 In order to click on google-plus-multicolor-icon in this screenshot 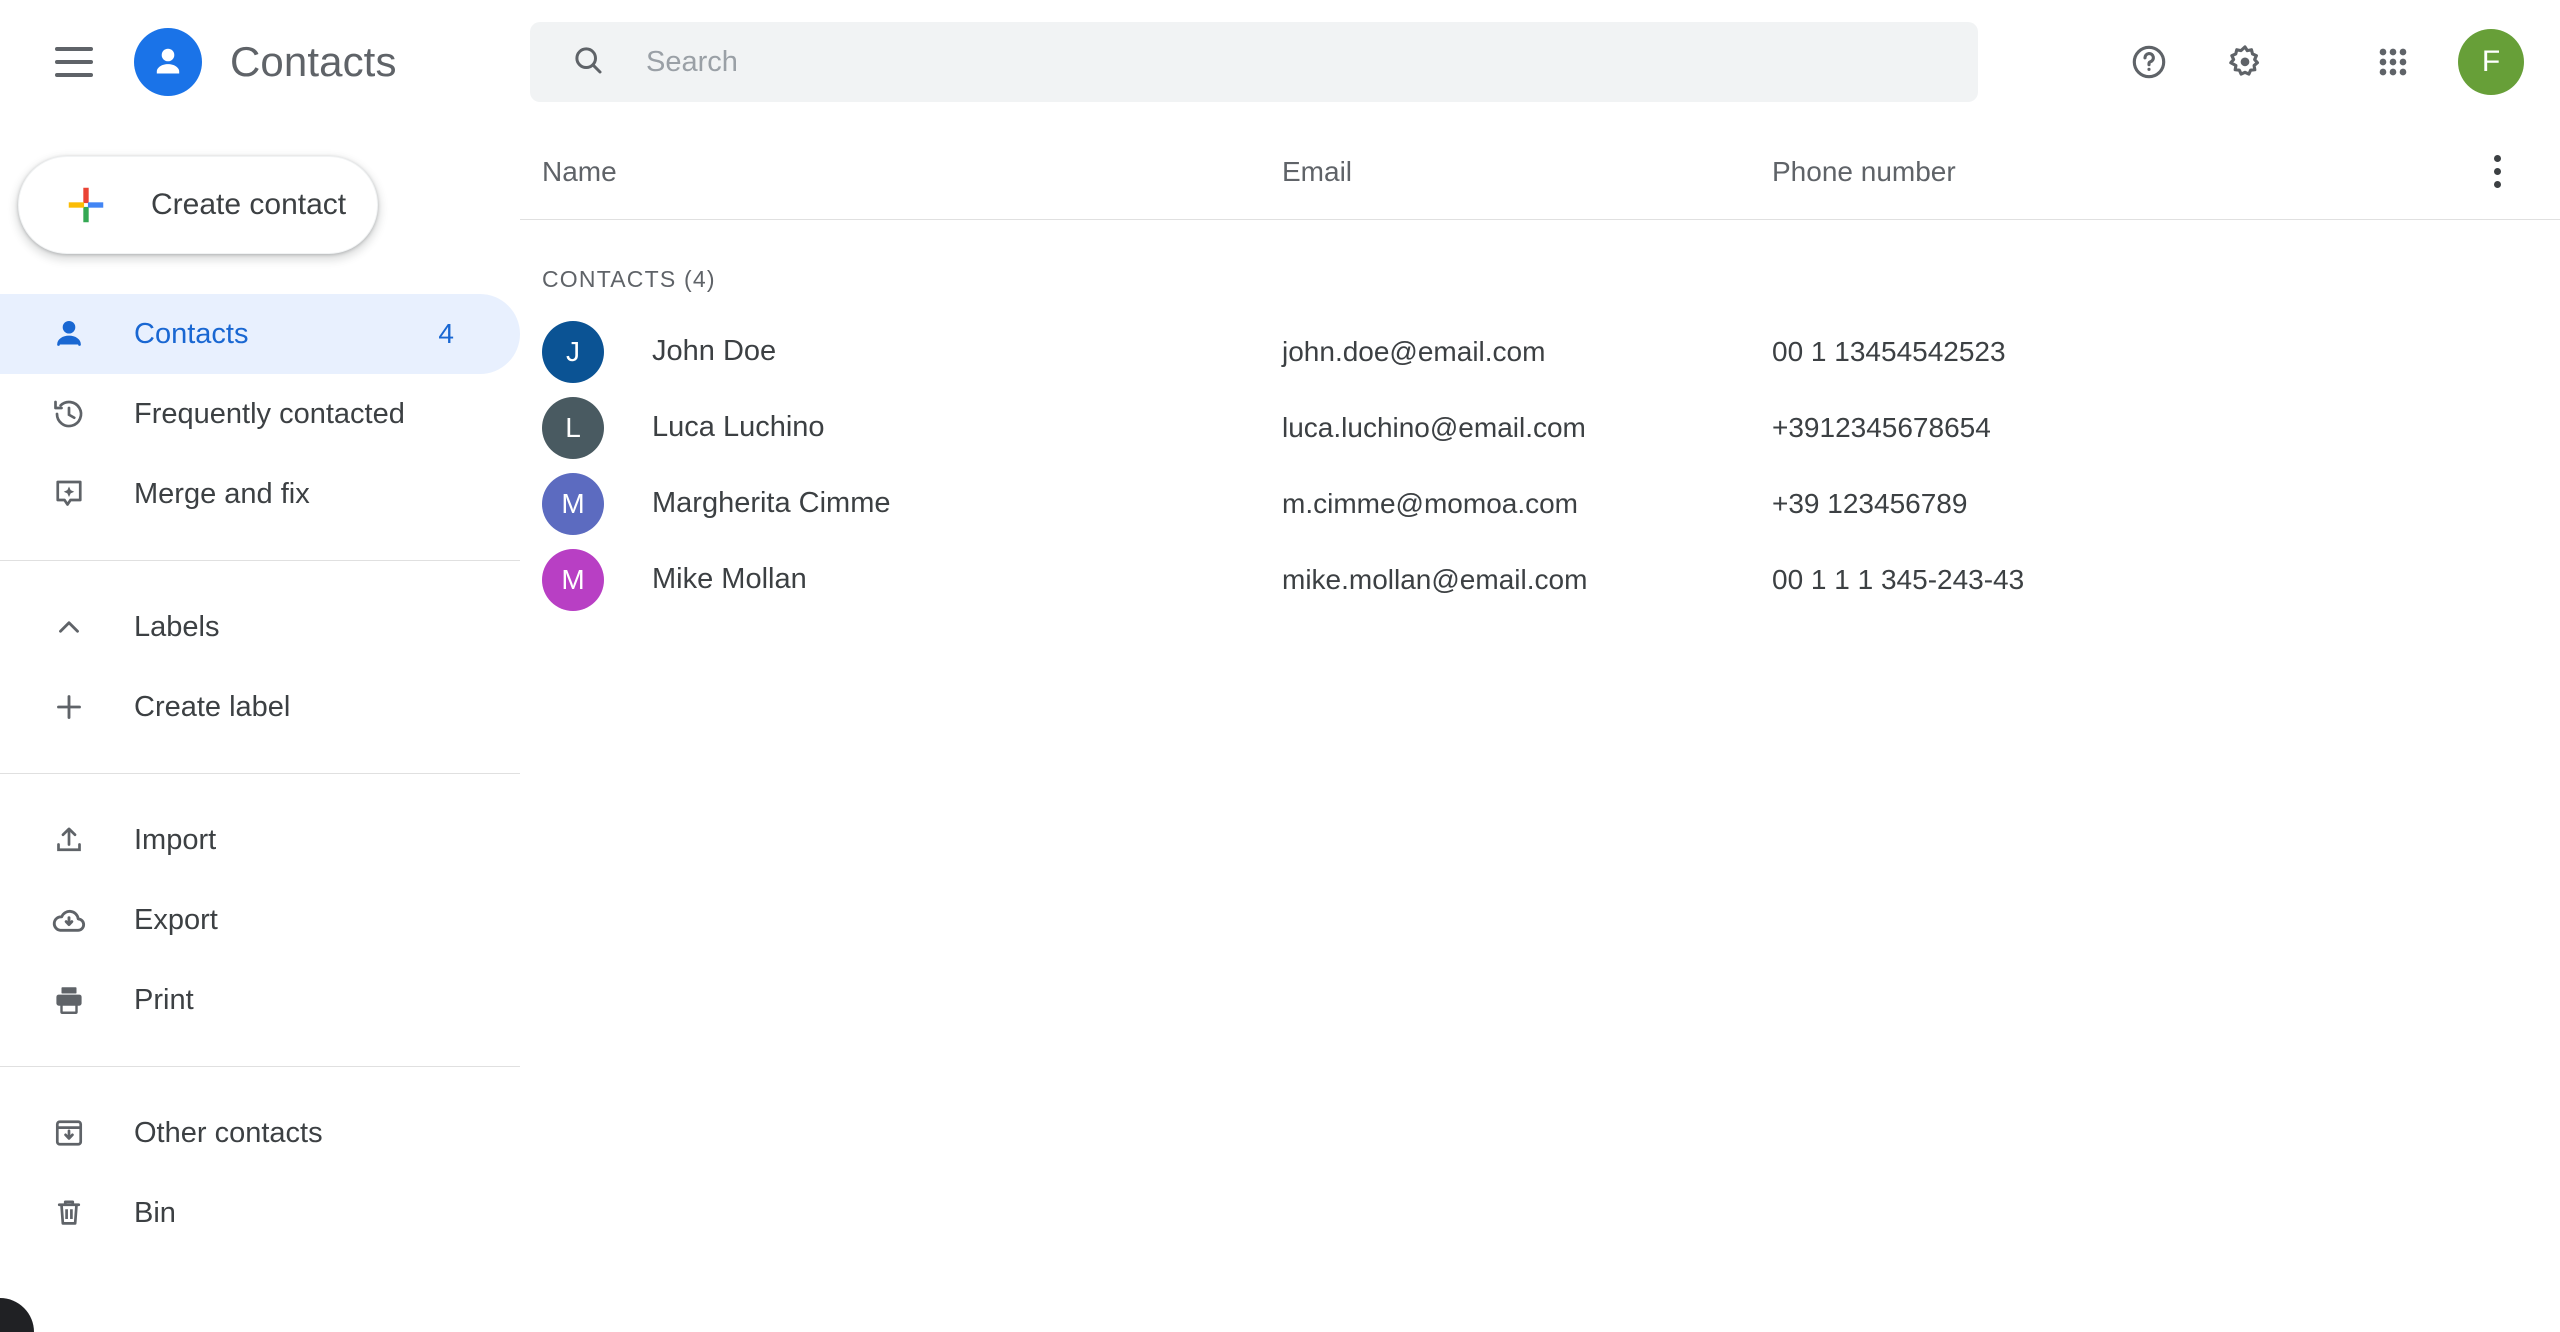, I will do `click(86, 205)`.